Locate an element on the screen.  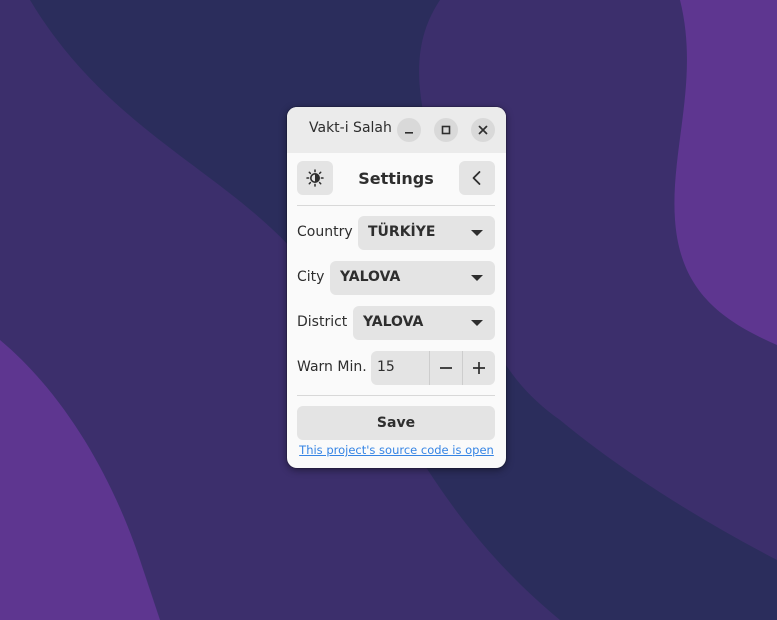
theme-toggle-button is located at coordinates (315, 178).